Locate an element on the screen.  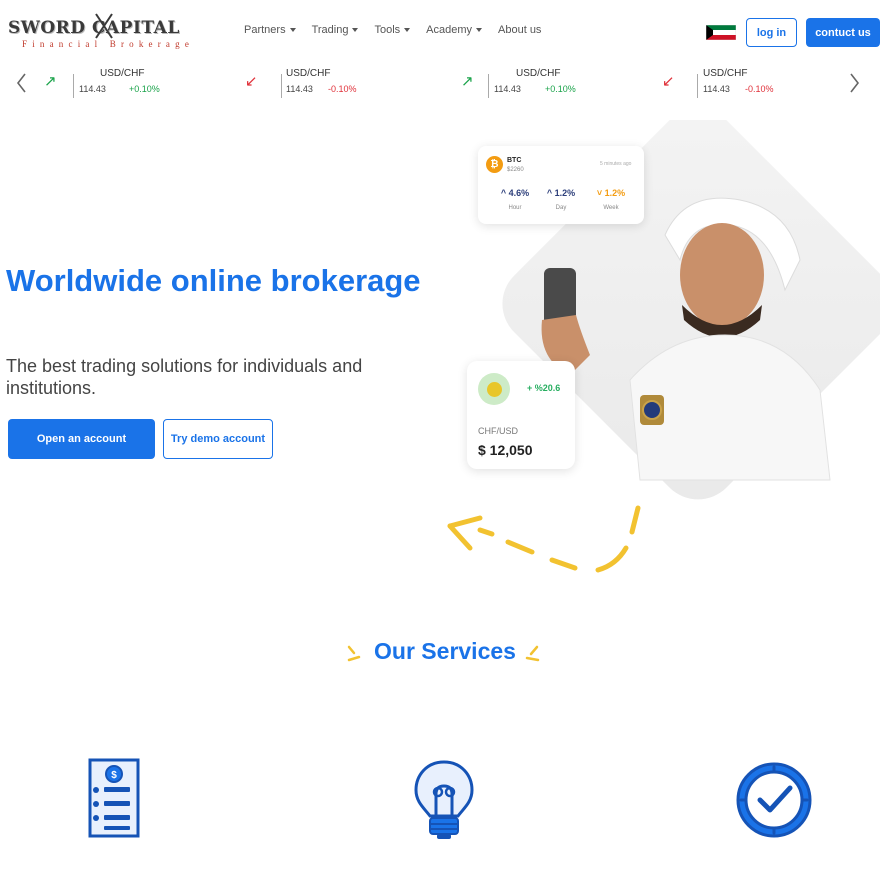
nav-partners: Partners is located at coordinates (270, 30).